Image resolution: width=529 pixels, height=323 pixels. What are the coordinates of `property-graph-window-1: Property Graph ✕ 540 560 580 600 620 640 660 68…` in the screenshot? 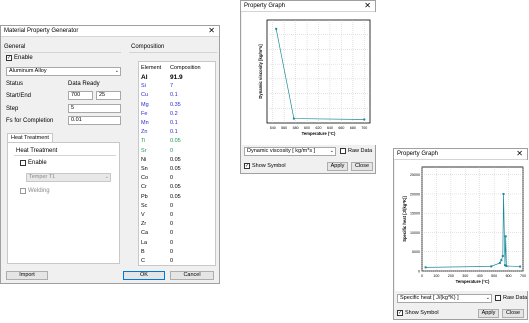 It's located at (308, 87).